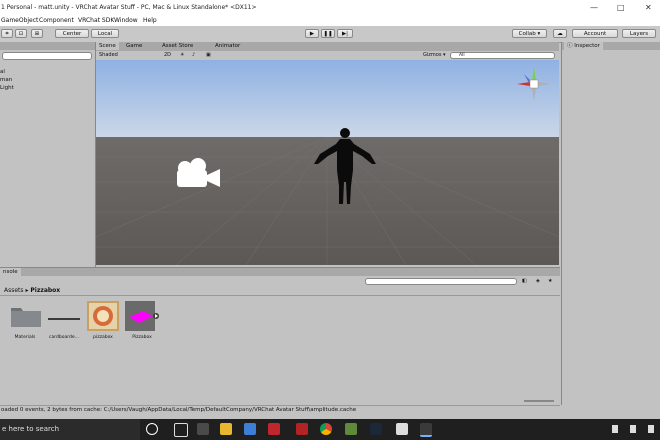  I want to click on minecraft-icon, so click(351, 429).